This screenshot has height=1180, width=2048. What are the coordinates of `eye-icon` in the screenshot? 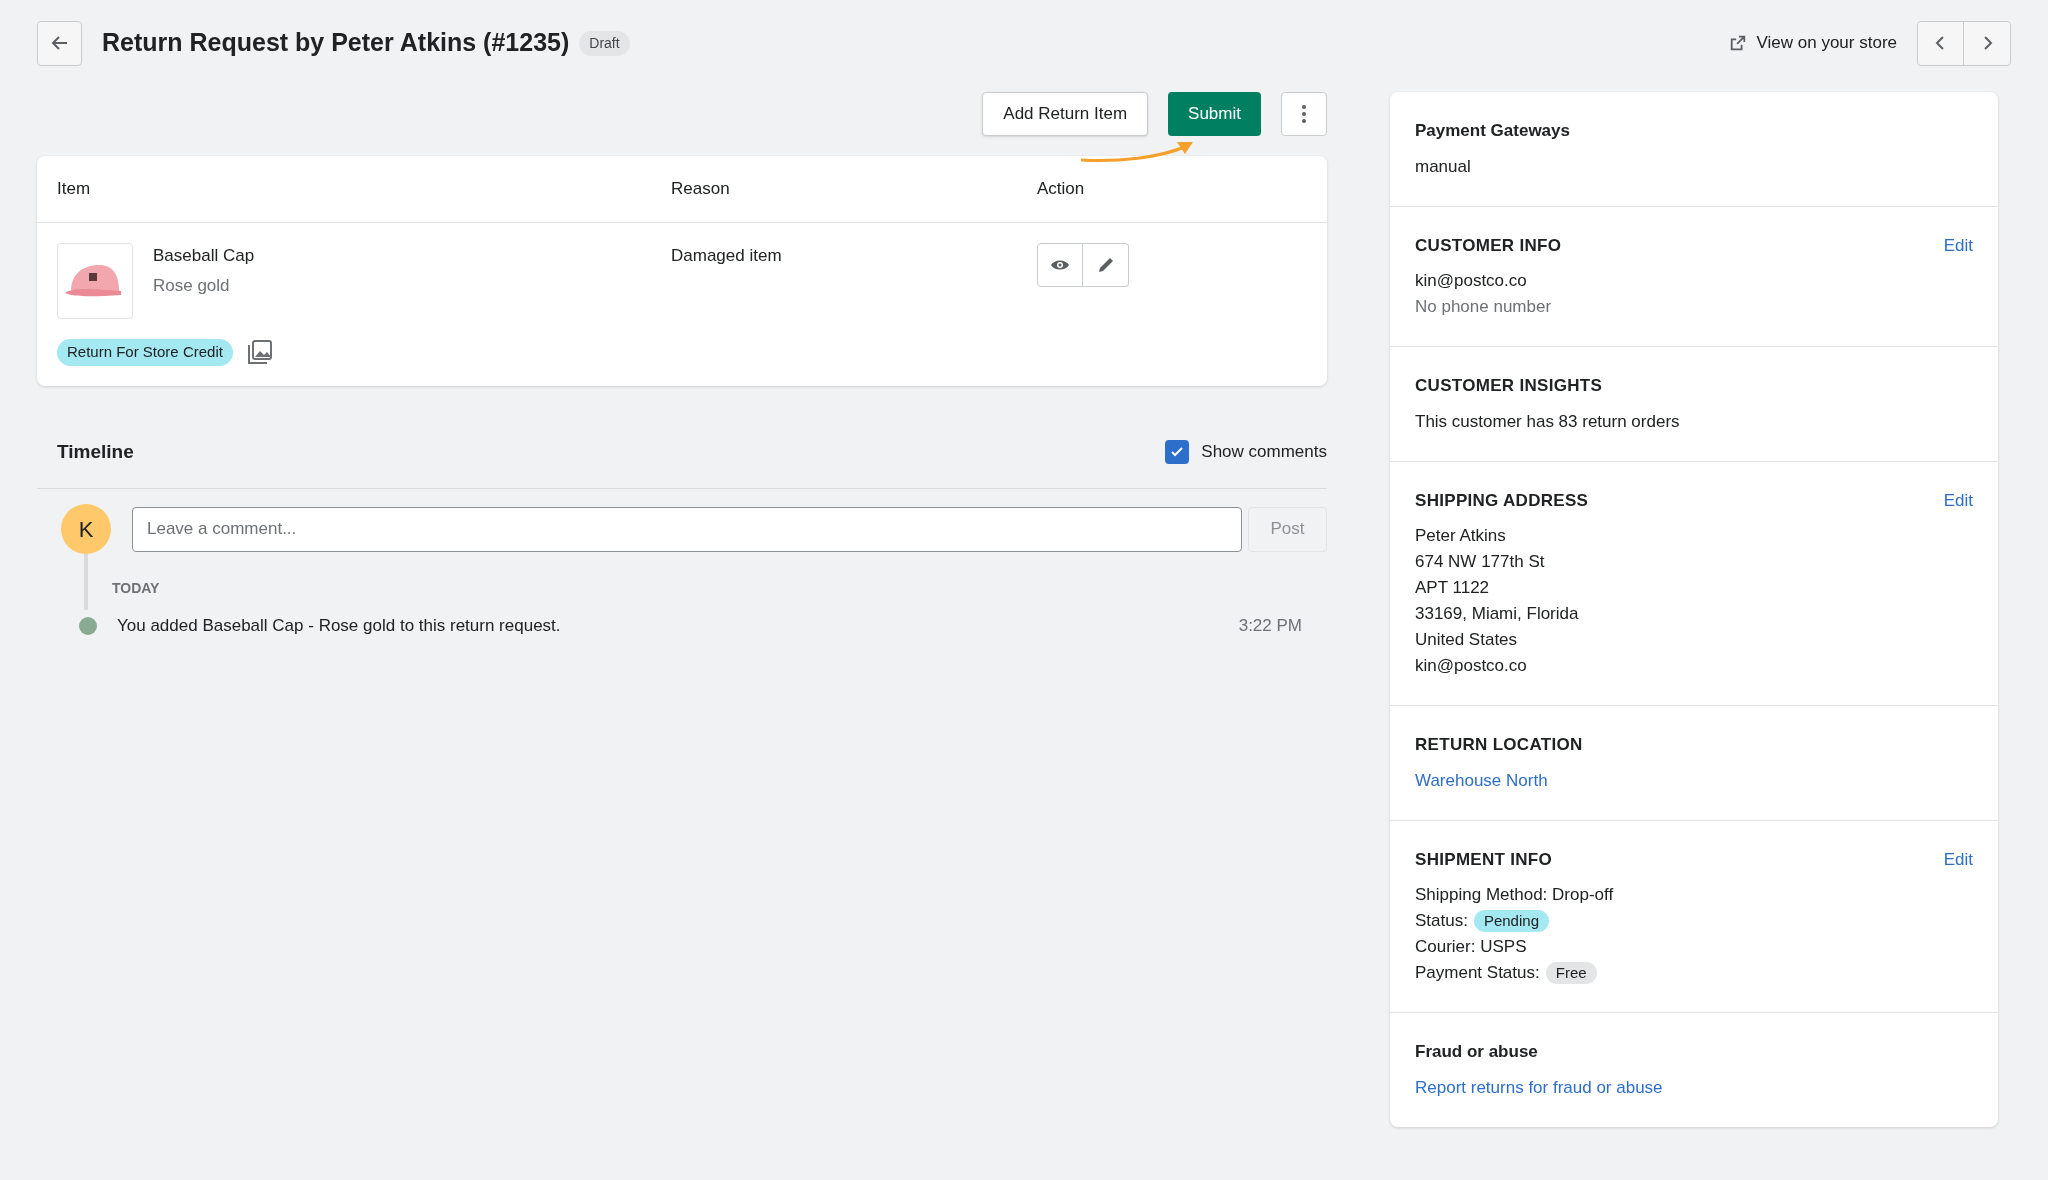 It's located at (1060, 265).